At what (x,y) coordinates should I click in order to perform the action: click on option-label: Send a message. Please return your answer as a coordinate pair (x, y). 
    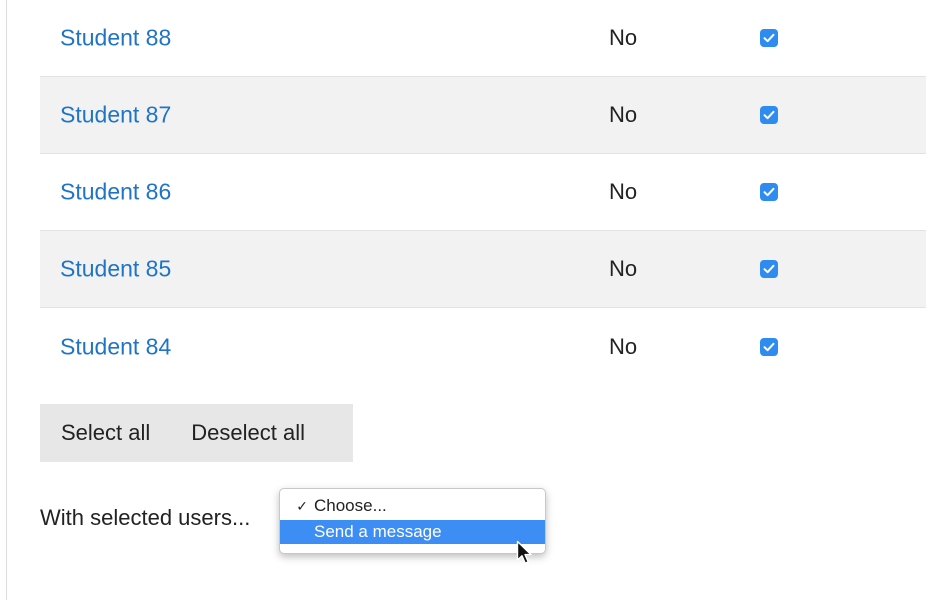
    Looking at the image, I should click on (378, 531).